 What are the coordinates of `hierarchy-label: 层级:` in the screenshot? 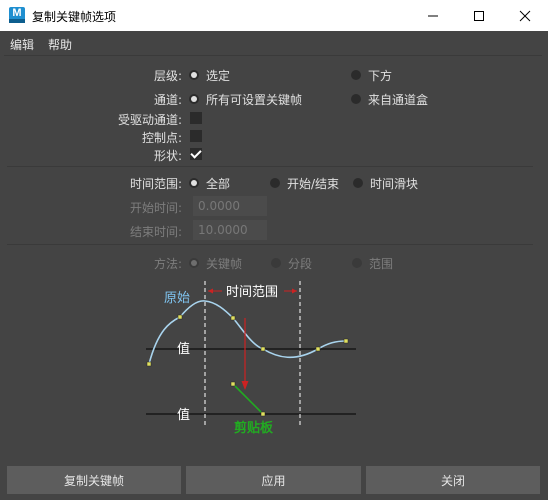 It's located at (167, 76).